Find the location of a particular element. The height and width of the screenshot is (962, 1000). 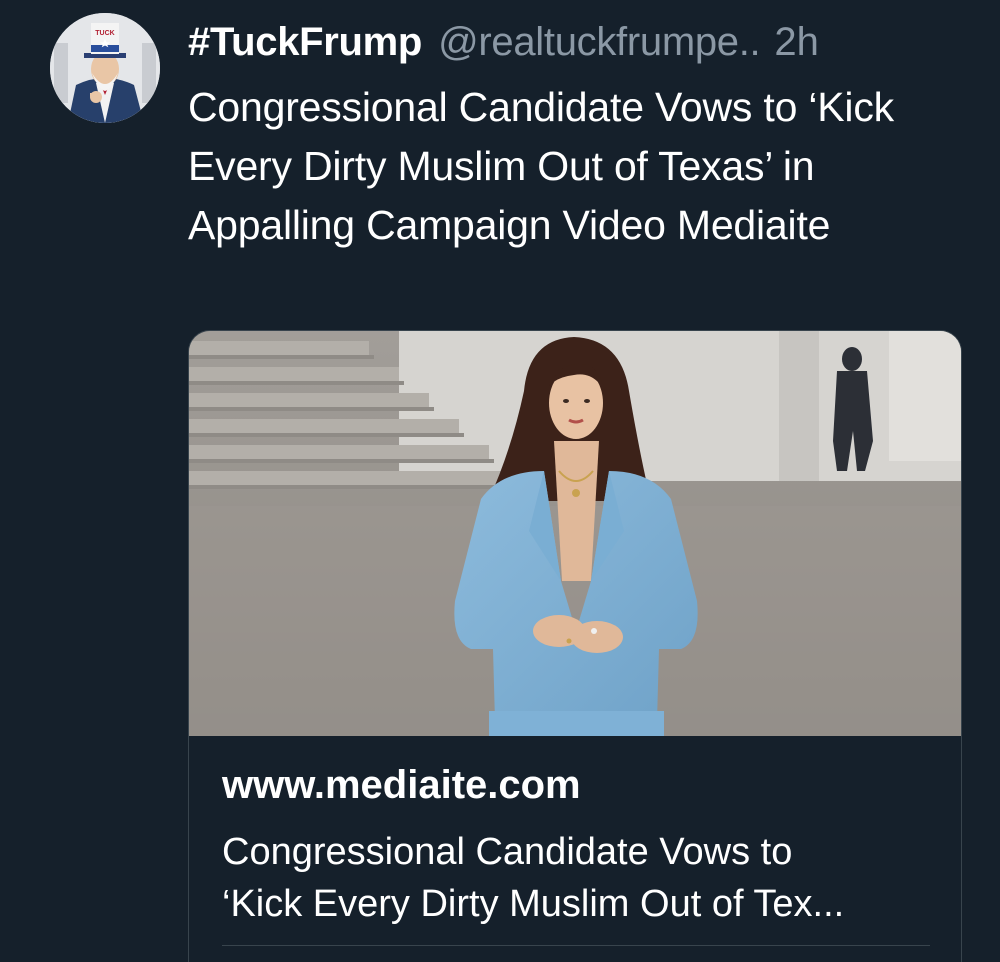

avatar: TUCK is located at coordinates (105, 68).